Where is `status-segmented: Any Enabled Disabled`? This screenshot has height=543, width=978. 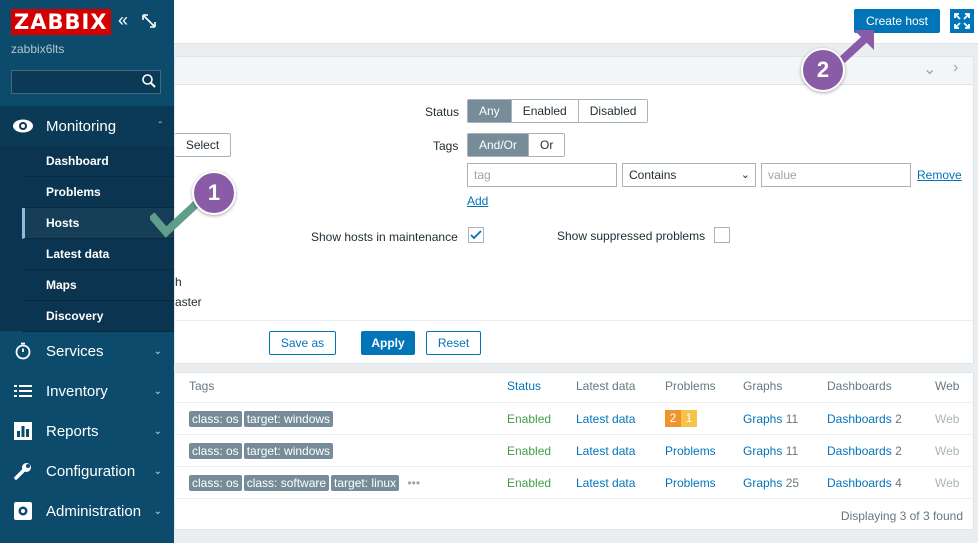
status-segmented: Any Enabled Disabled is located at coordinates (558, 111).